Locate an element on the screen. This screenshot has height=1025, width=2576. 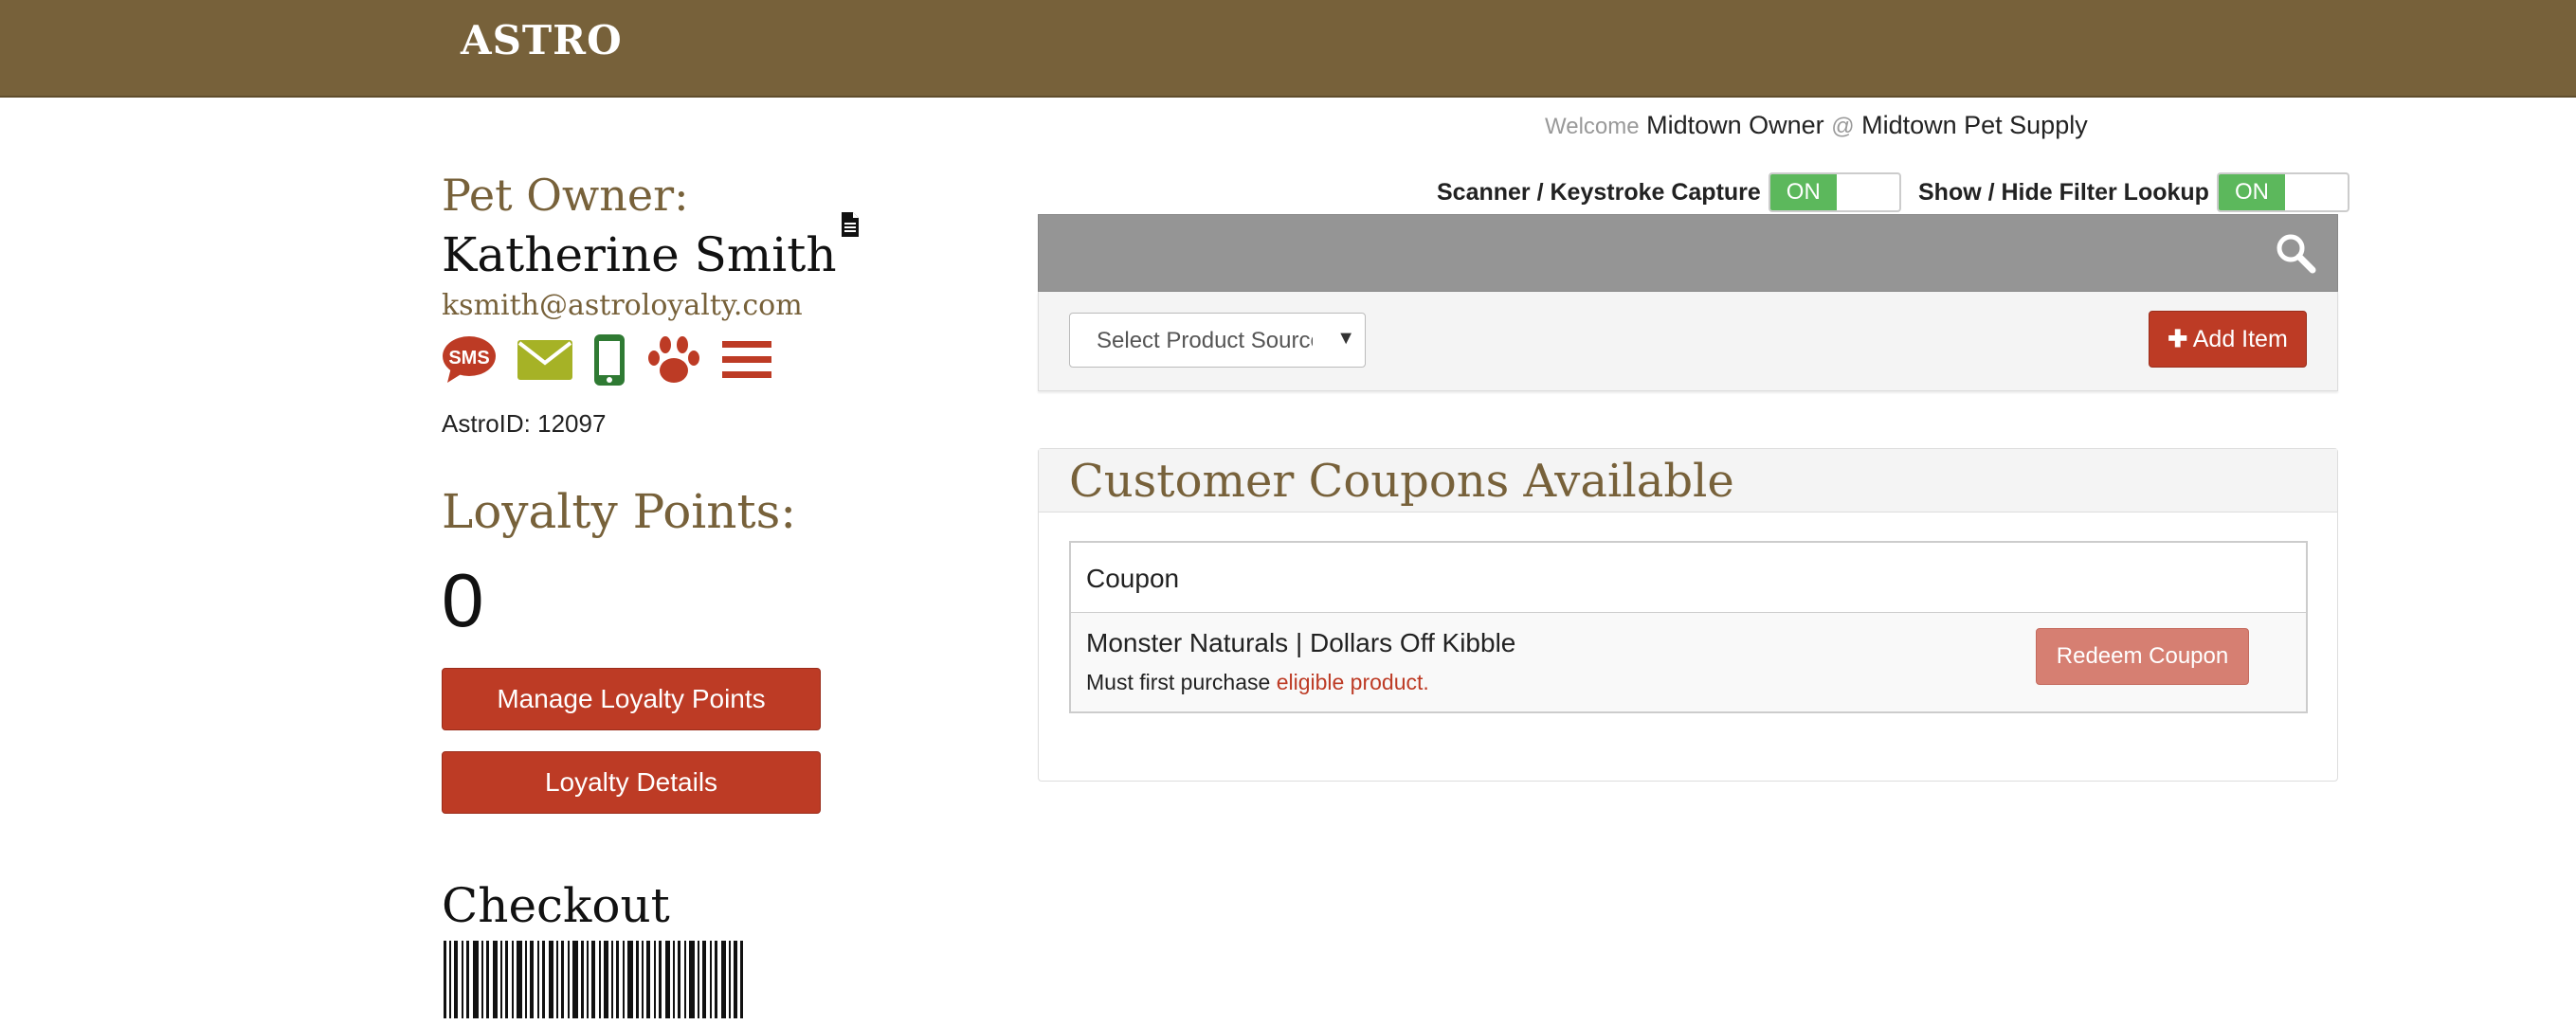
pet-owner-label: Pet Owner: is located at coordinates (565, 195).